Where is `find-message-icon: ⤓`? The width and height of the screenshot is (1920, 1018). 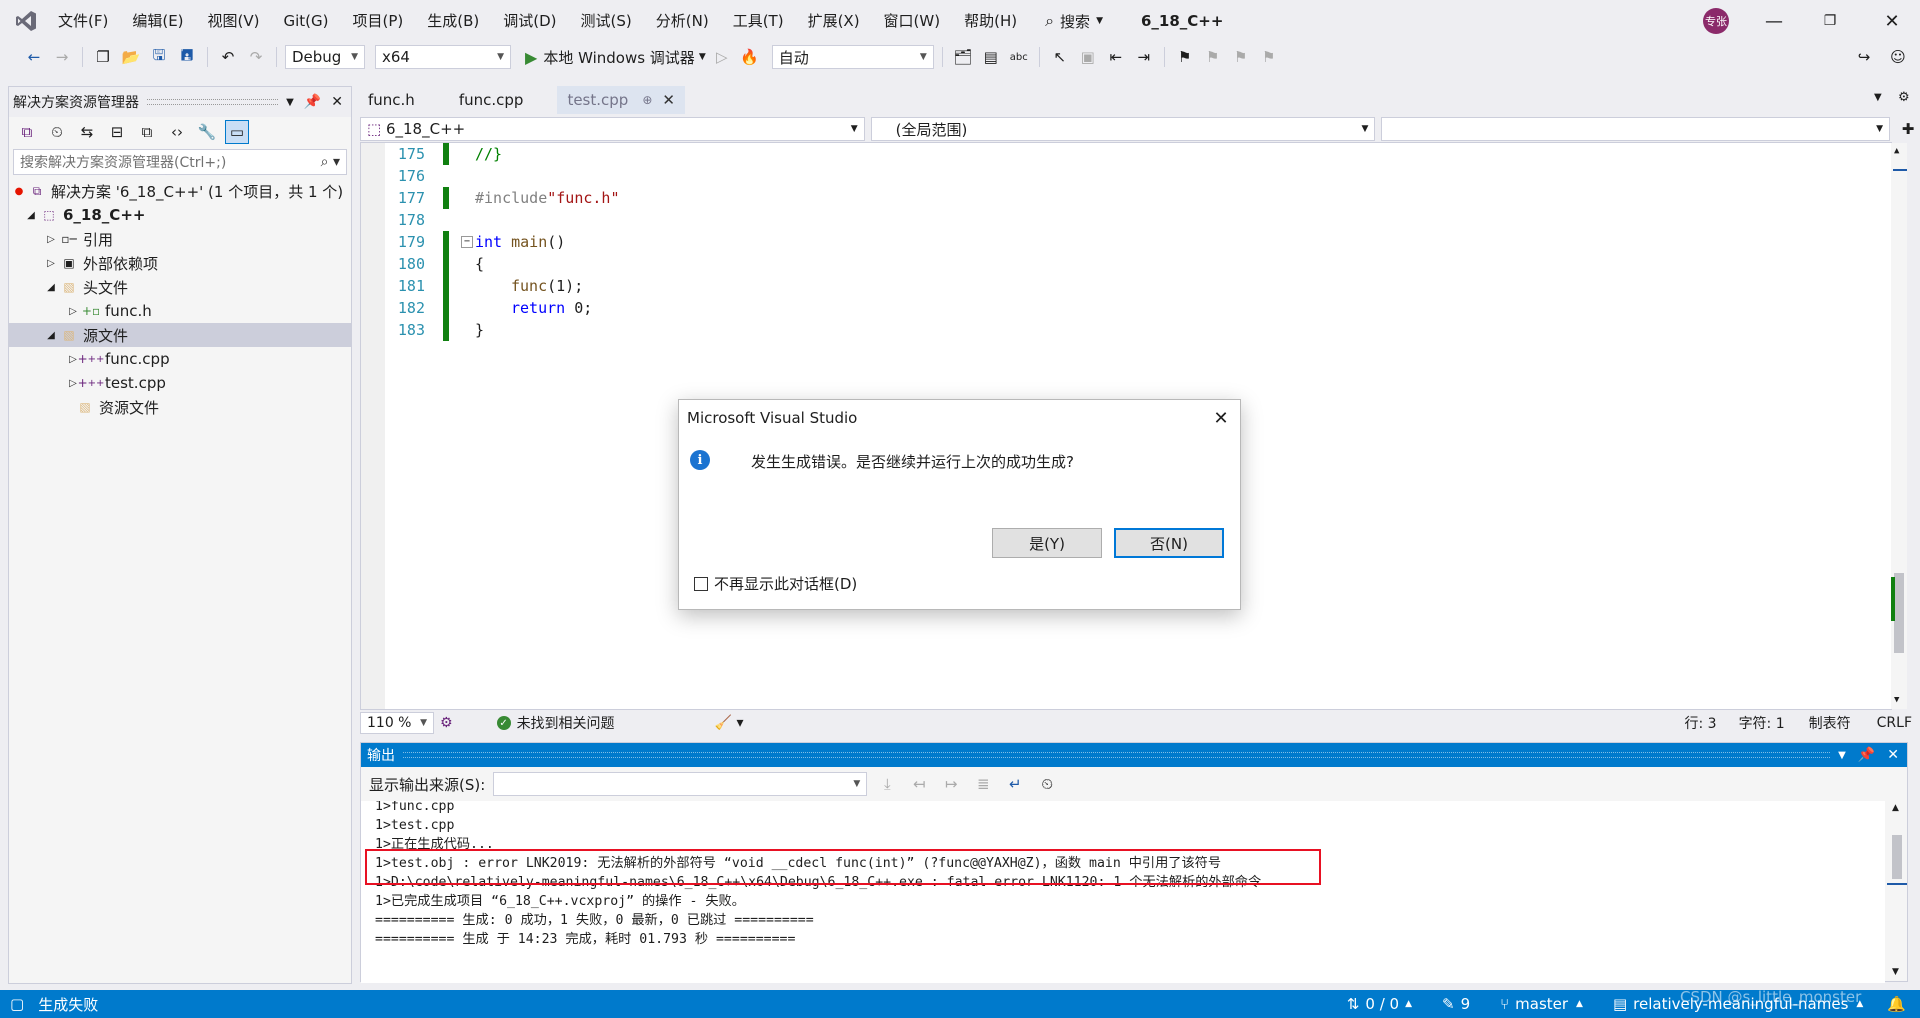 find-message-icon: ⤓ is located at coordinates (887, 784).